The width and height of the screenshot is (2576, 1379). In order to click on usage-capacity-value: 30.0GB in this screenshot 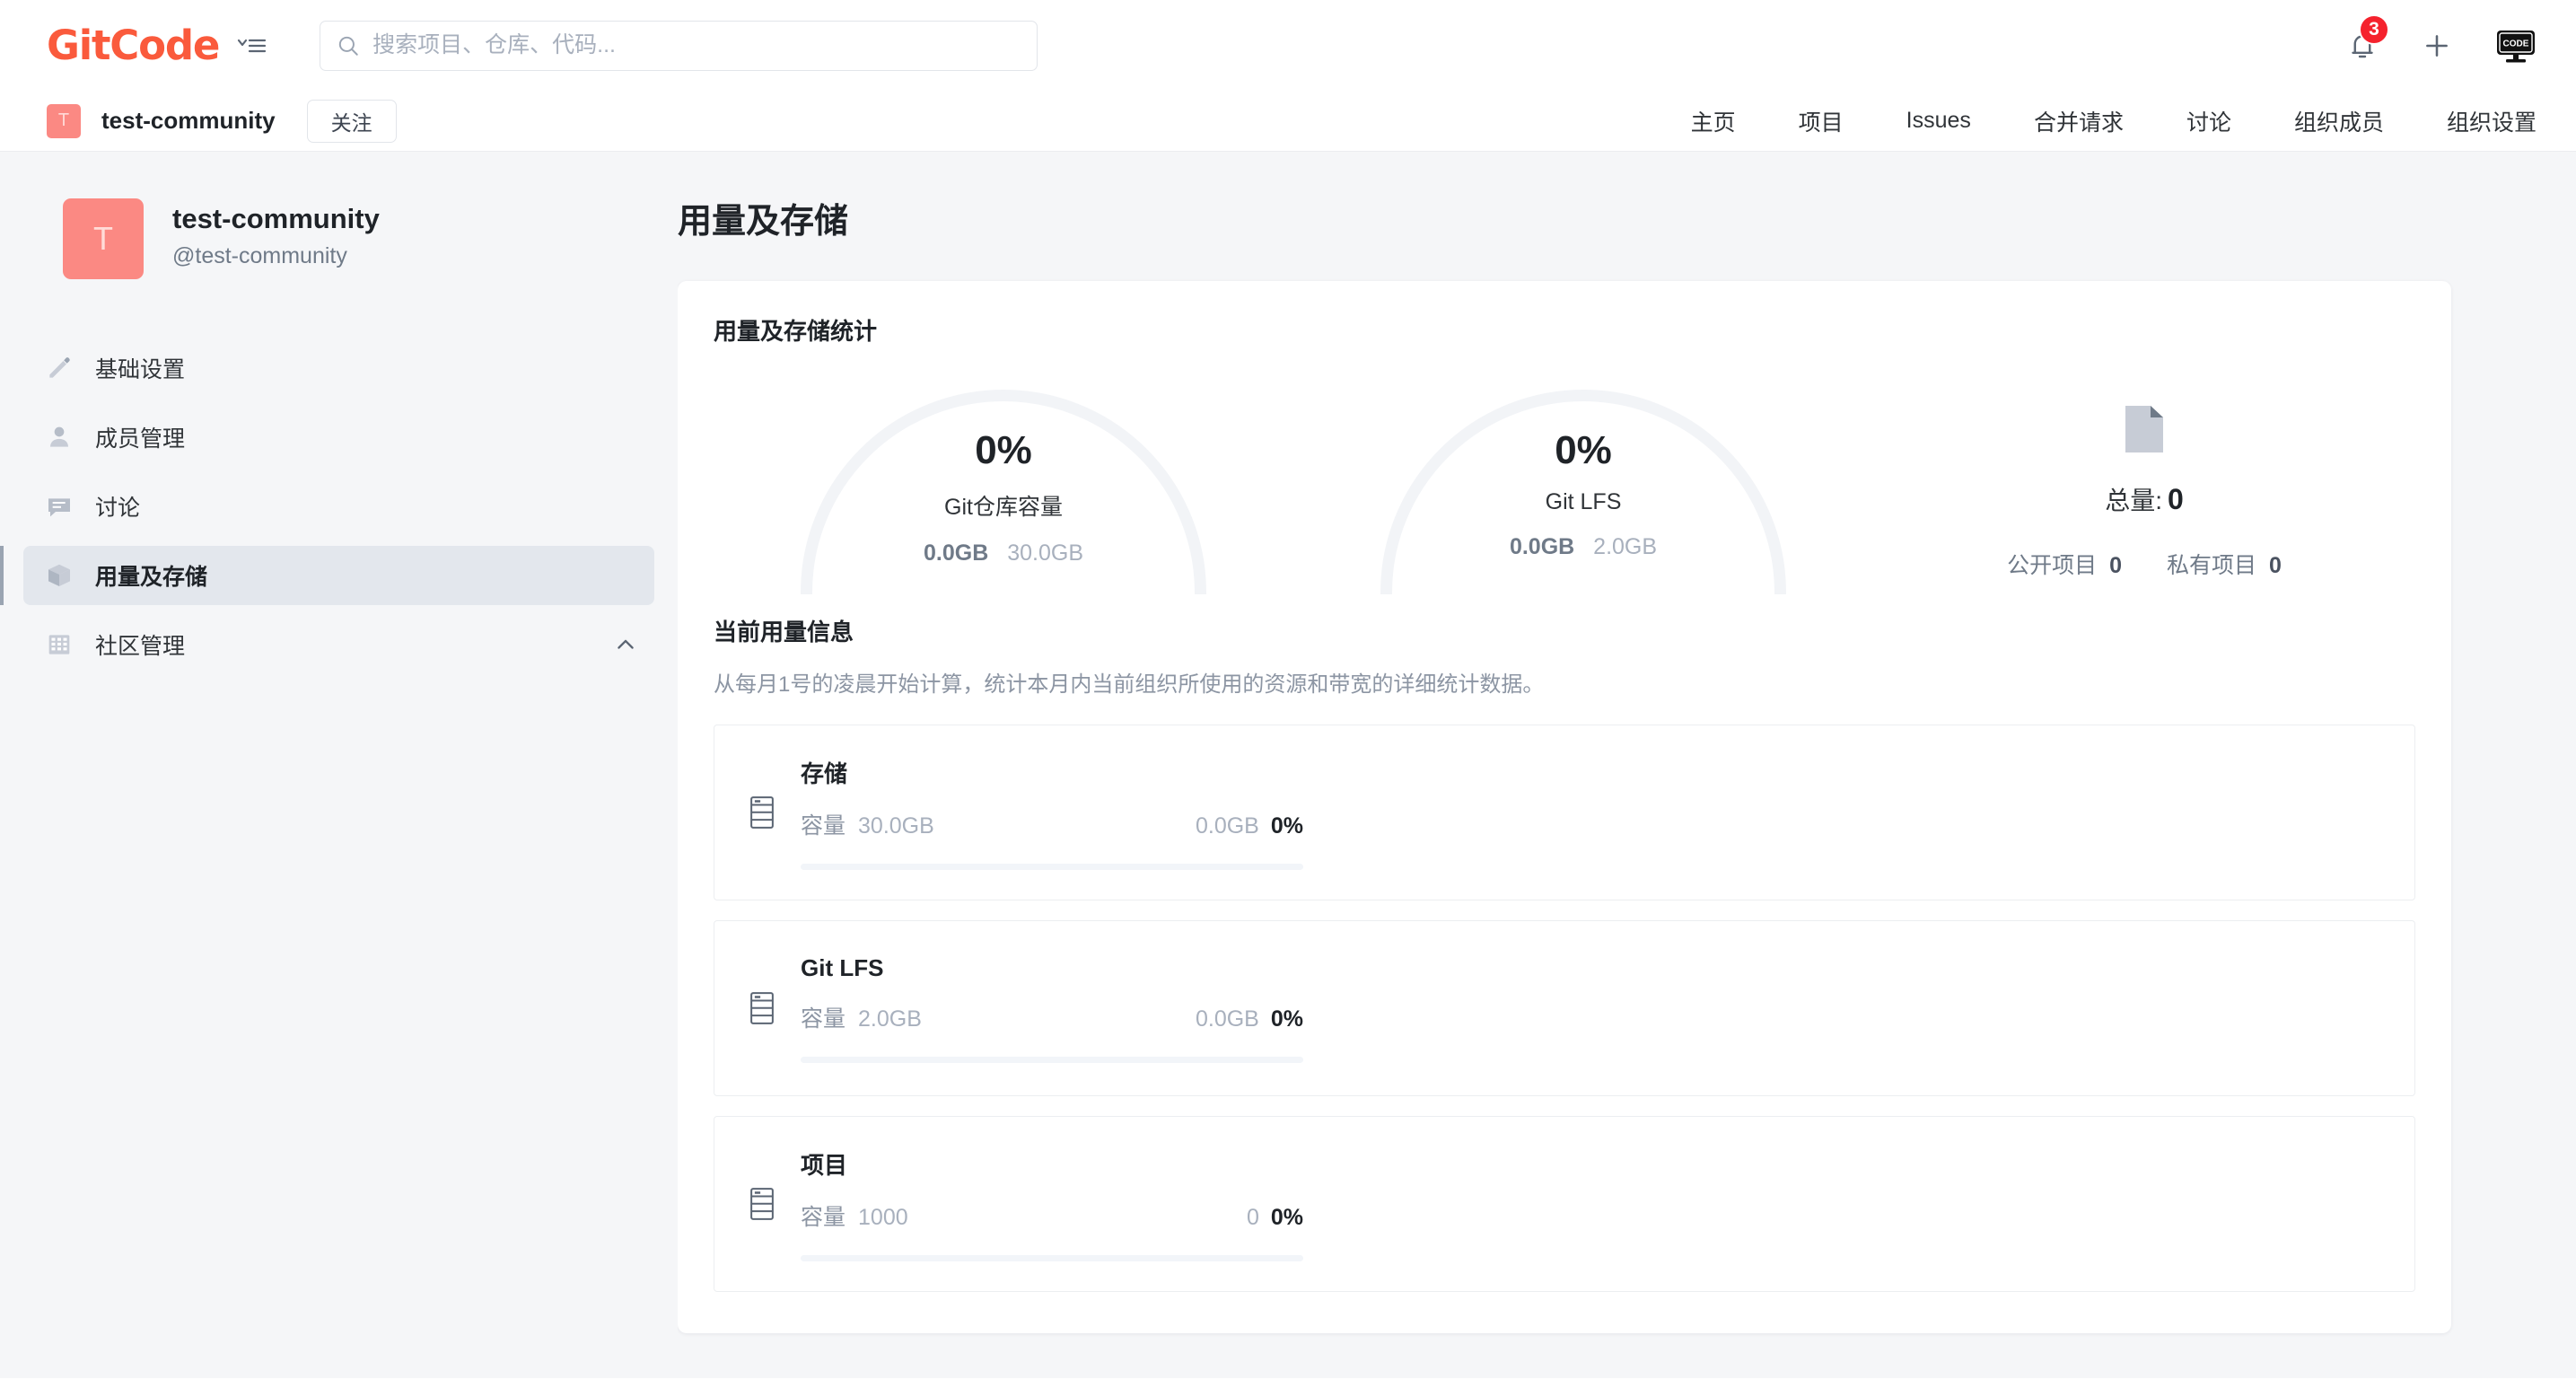, I will do `click(896, 825)`.